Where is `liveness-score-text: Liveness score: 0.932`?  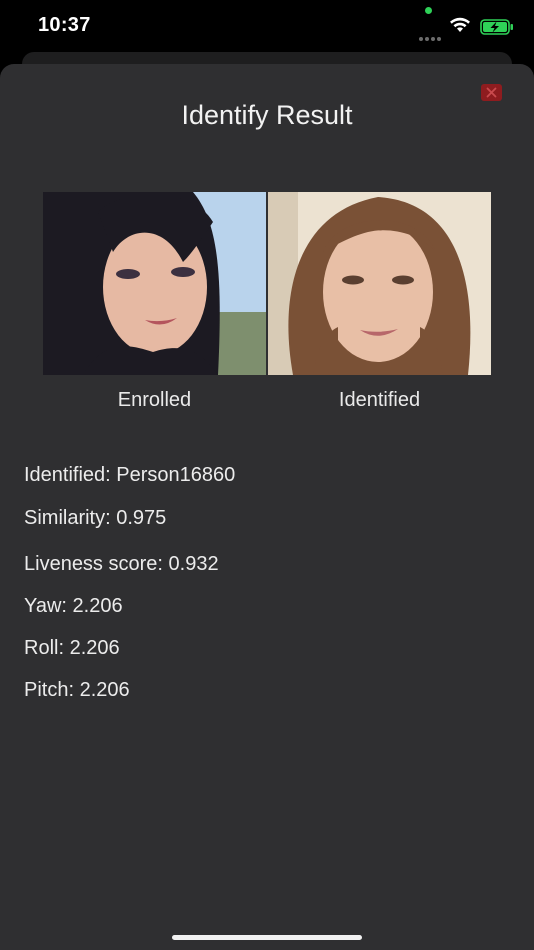 liveness-score-text: Liveness score: 0.932 is located at coordinates (121, 564).